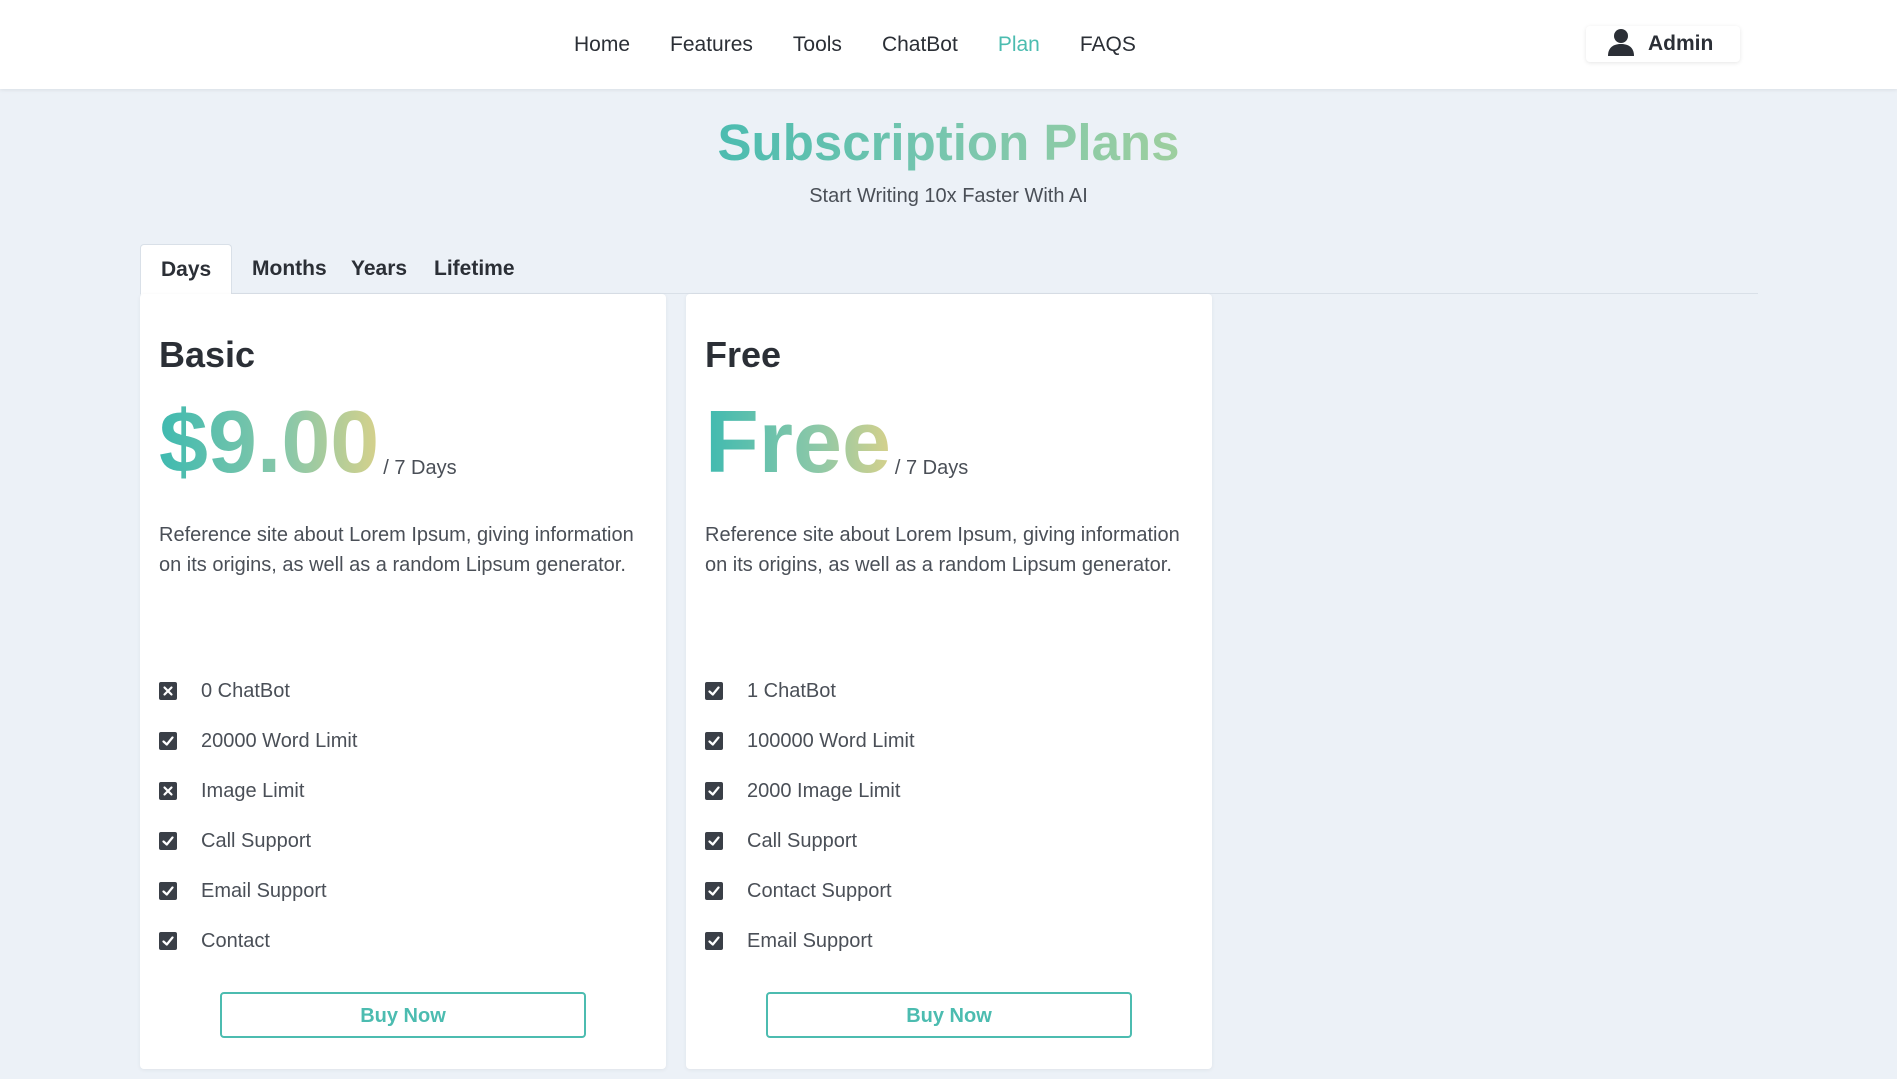 The image size is (1897, 1079). I want to click on feature-label: 20000 Word Limit, so click(279, 740).